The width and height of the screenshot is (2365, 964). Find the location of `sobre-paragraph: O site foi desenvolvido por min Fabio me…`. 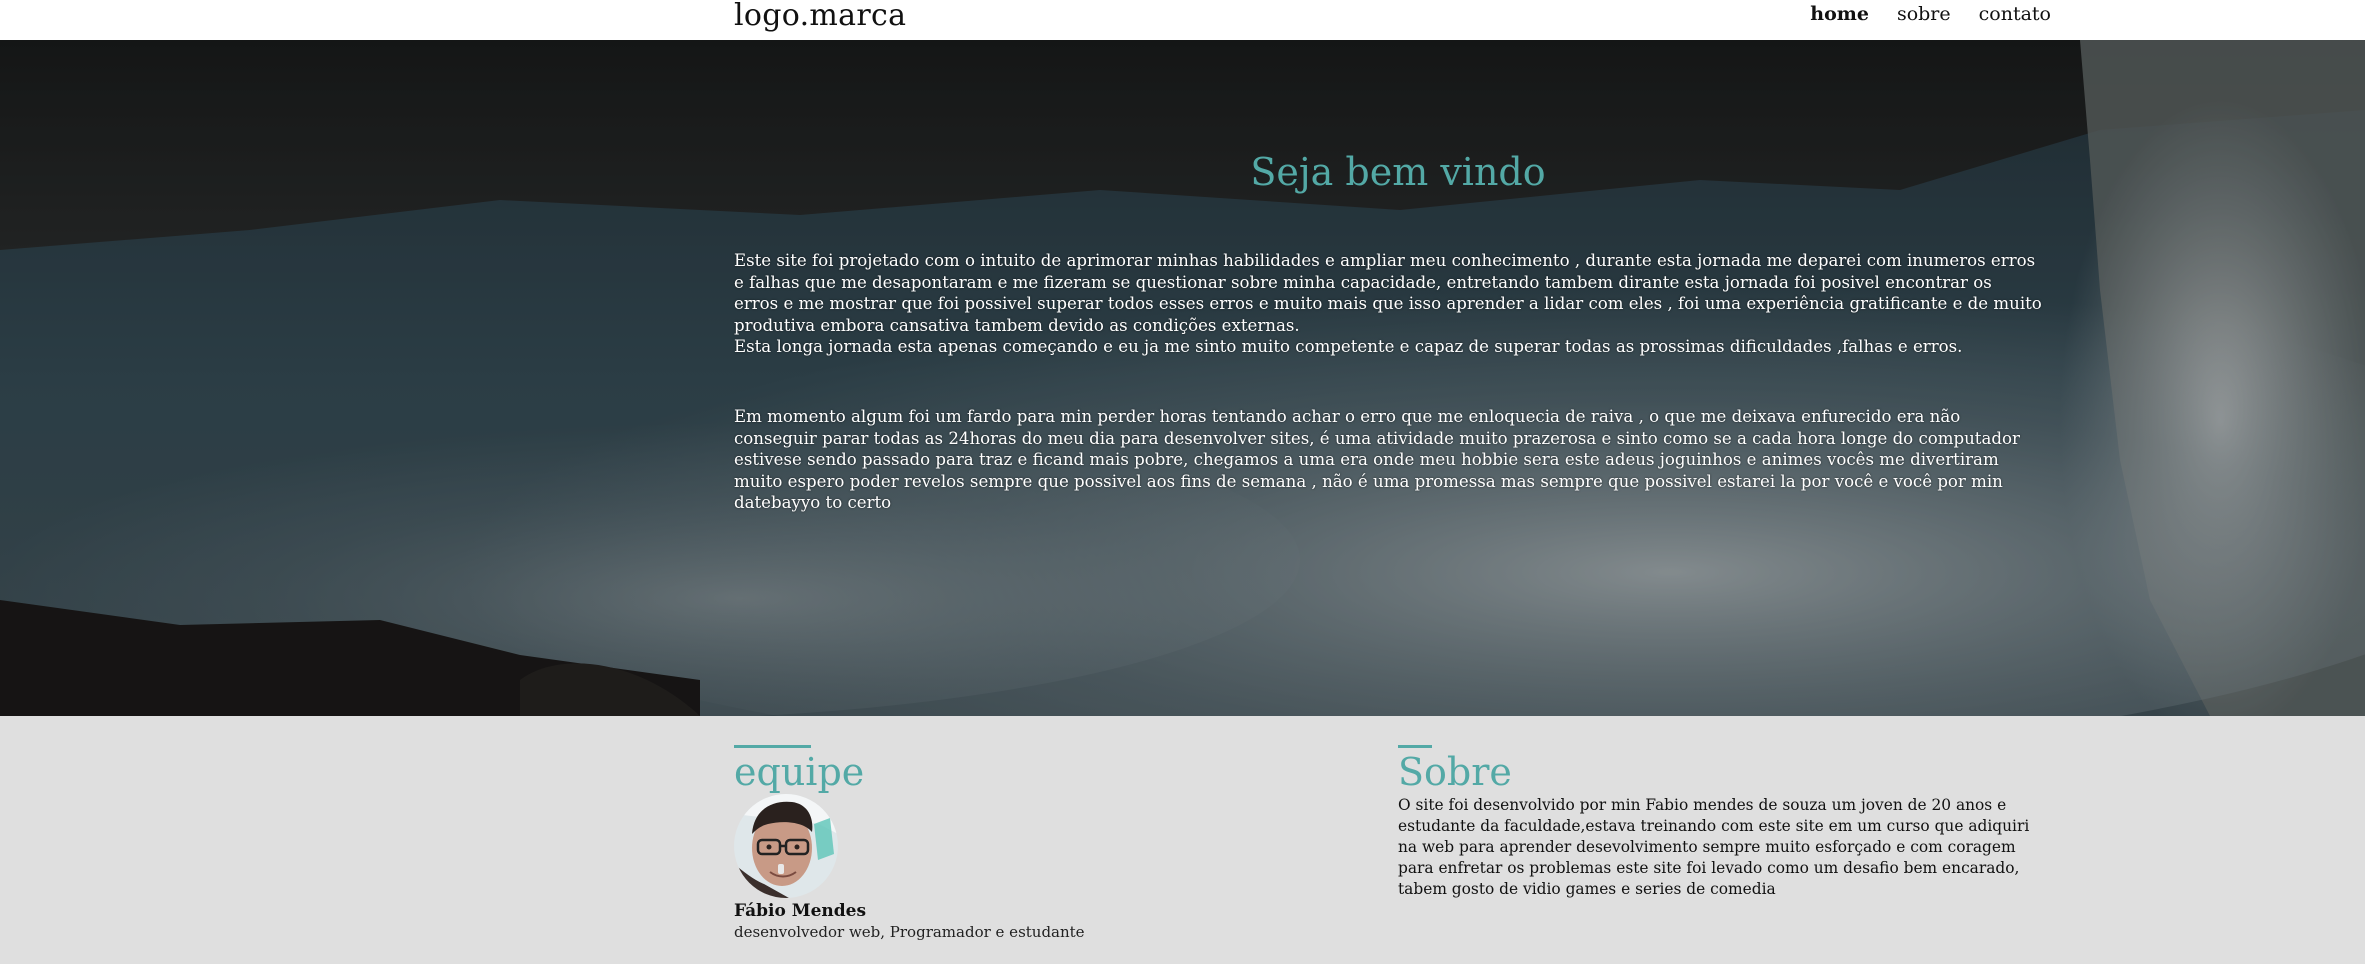

sobre-paragraph: O site foi desenvolvido por min Fabio me… is located at coordinates (1728, 847).